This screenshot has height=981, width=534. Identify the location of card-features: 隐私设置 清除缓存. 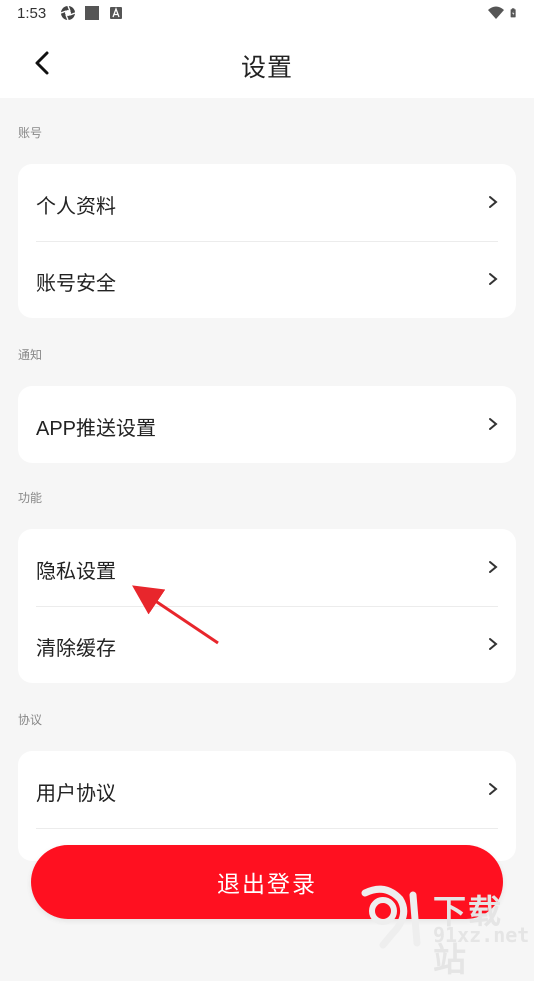
(267, 606).